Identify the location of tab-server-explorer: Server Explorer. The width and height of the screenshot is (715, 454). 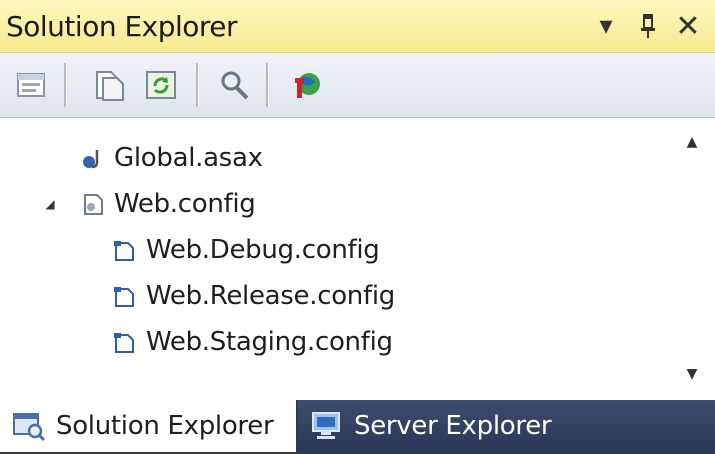
(506, 426).